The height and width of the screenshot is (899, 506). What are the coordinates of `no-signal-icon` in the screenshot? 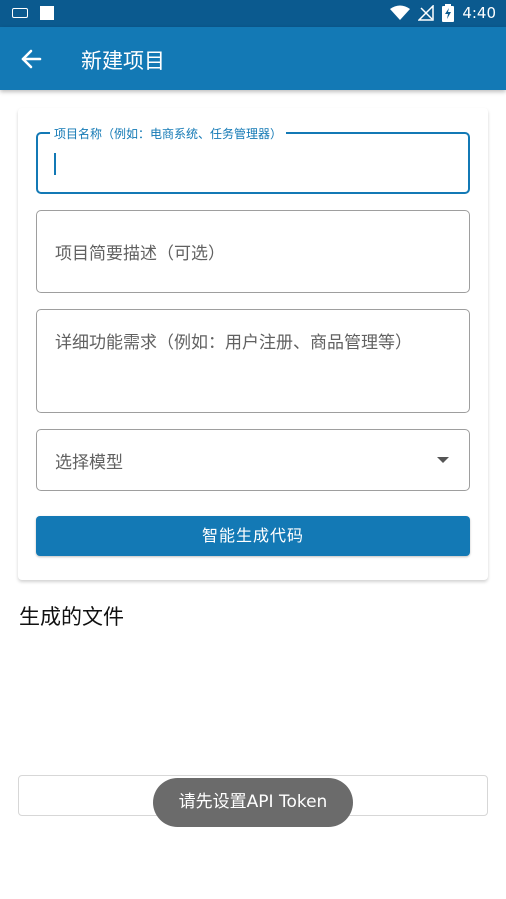 It's located at (426, 13).